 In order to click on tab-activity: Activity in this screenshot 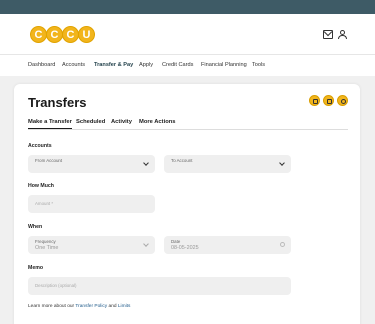, I will do `click(121, 122)`.